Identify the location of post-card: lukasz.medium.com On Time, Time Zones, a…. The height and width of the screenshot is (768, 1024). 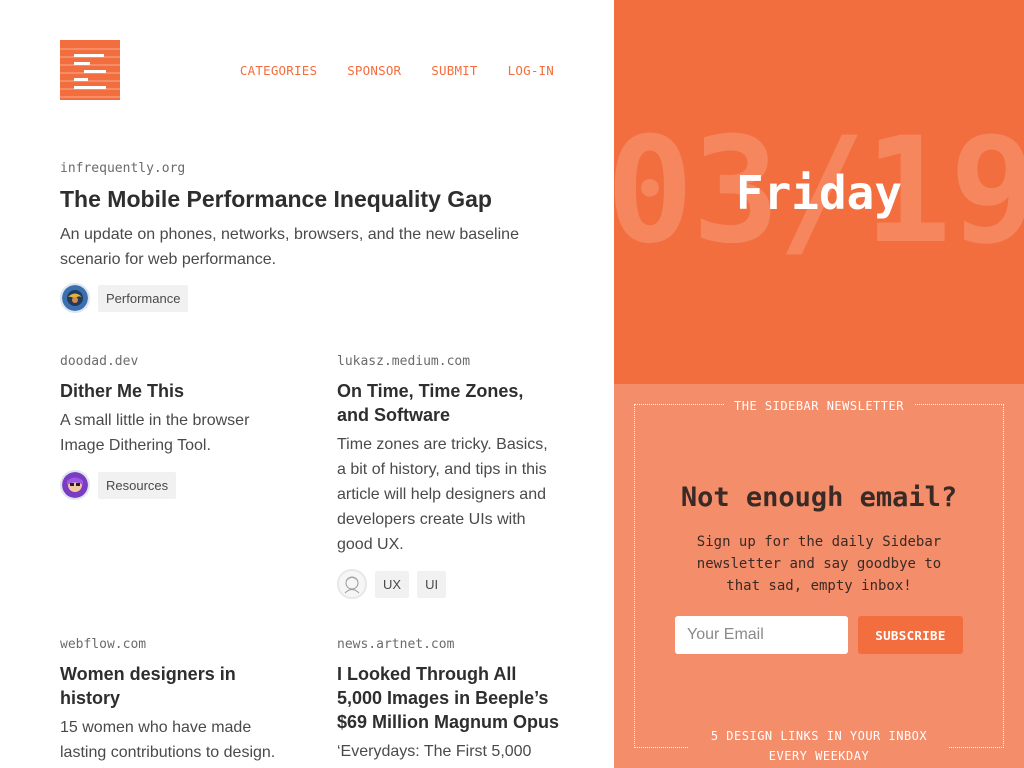
(447, 476).